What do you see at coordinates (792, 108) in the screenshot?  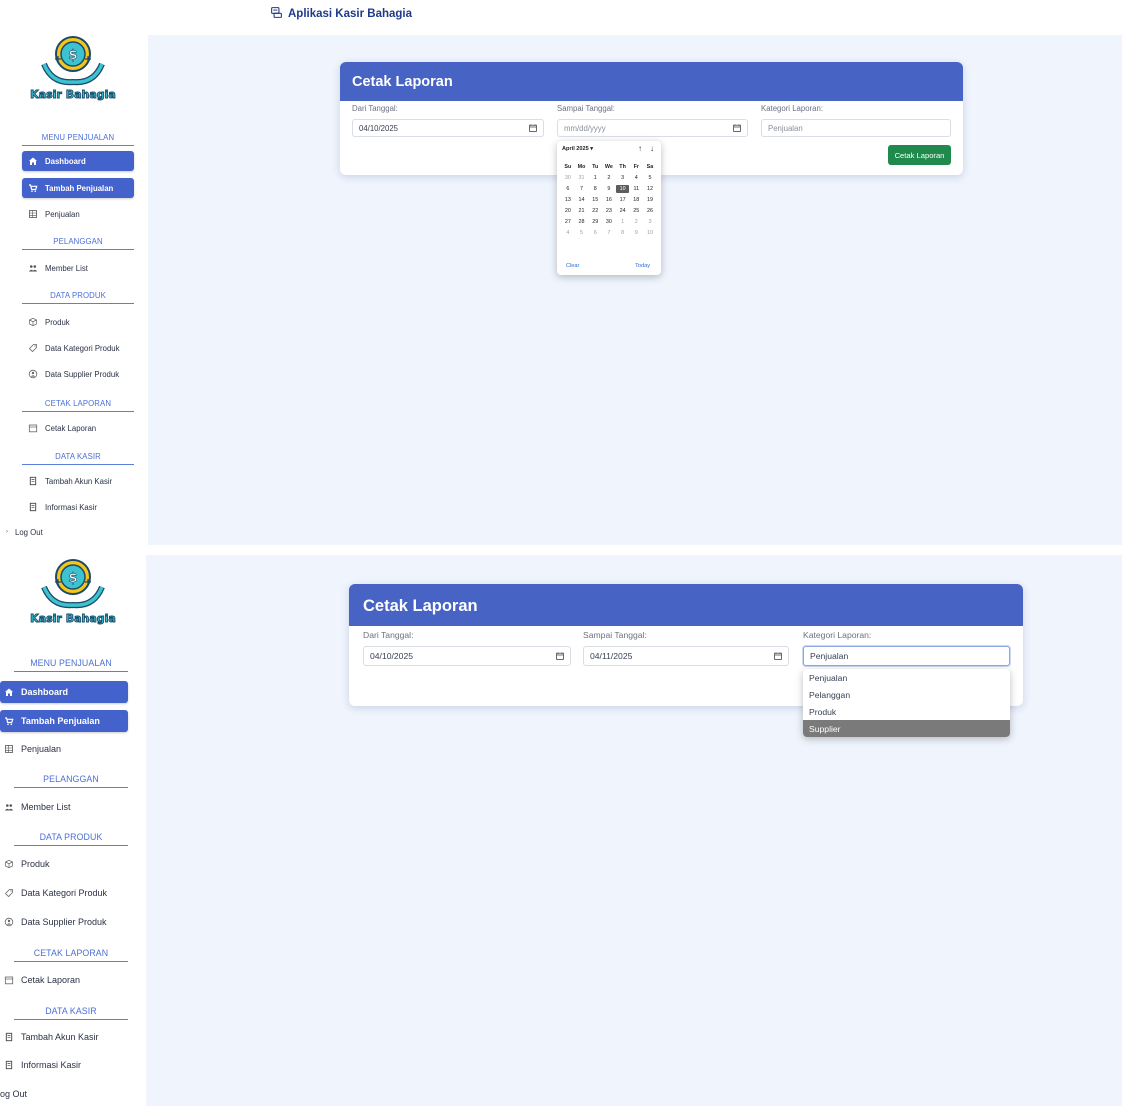 I see `category-label: Kategori Laporan:` at bounding box center [792, 108].